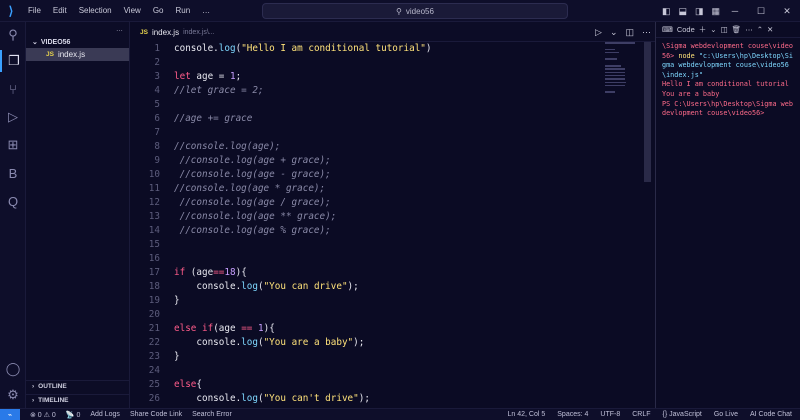 Image resolution: width=800 pixels, height=420 pixels. What do you see at coordinates (691, 11) in the screenshot?
I see `layout-controls: ◧ ⬓ ◨ ▦` at bounding box center [691, 11].